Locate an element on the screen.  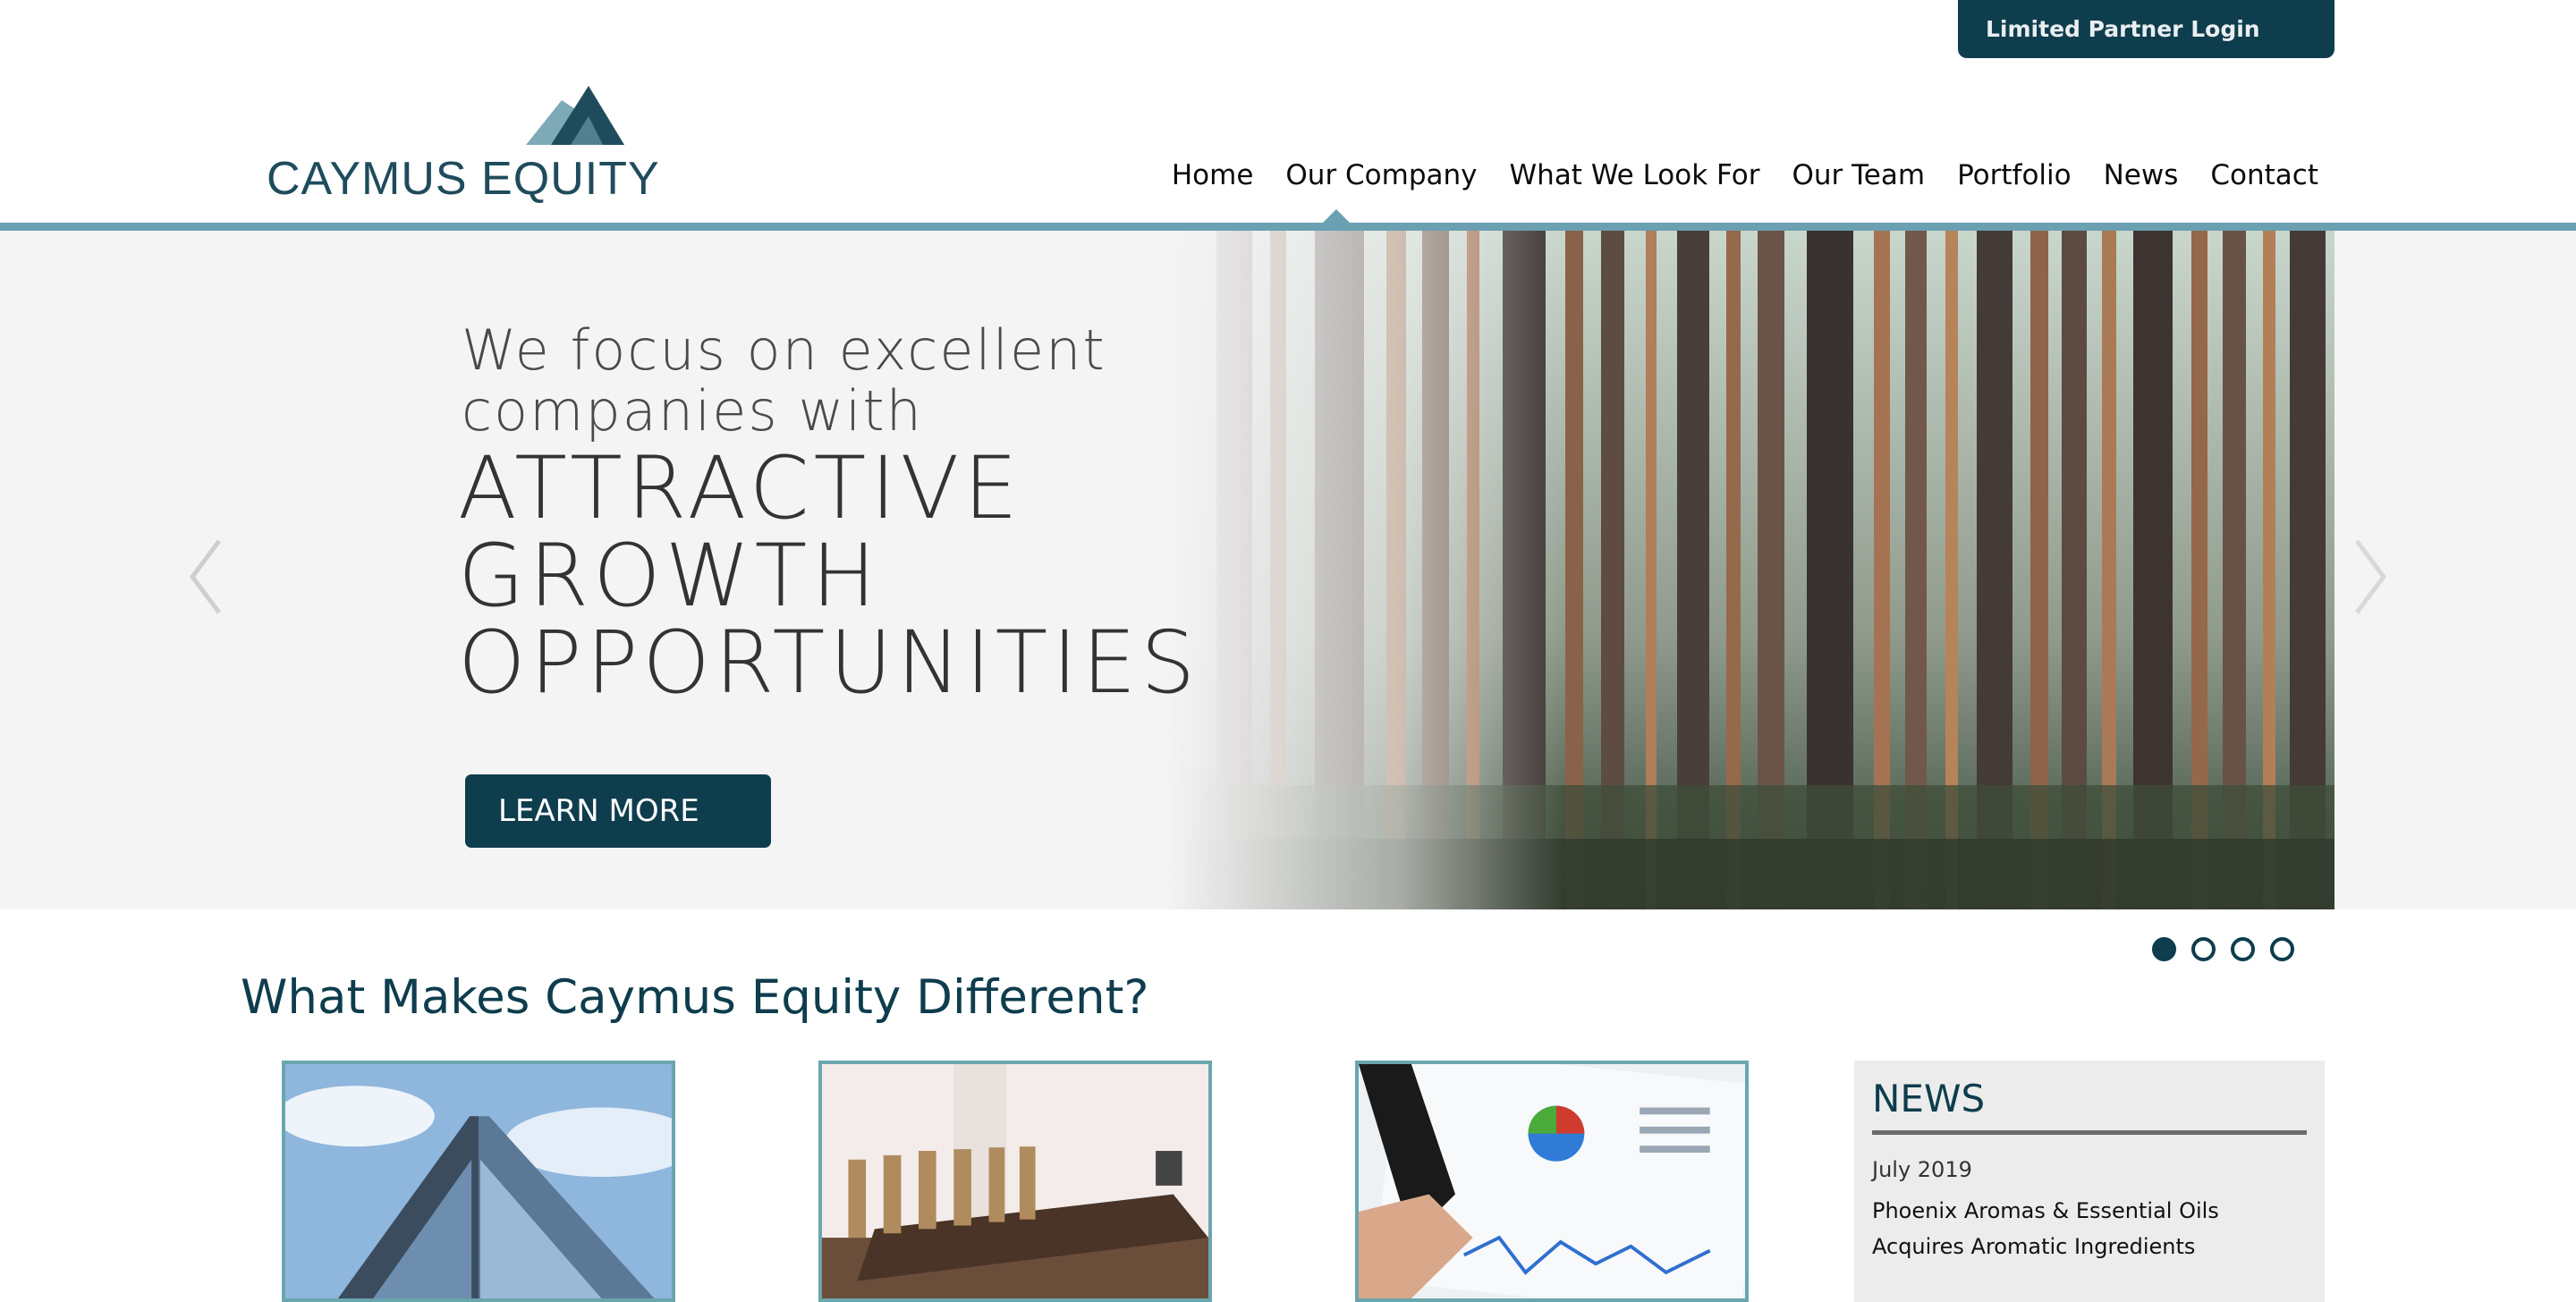
hero-headline-2: GROWTH is located at coordinates (669, 576).